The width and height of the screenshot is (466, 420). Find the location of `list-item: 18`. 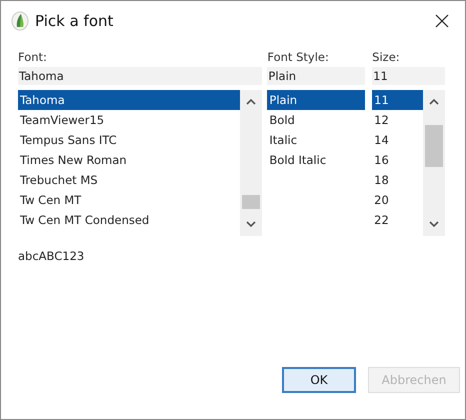

list-item: 18 is located at coordinates (397, 180).